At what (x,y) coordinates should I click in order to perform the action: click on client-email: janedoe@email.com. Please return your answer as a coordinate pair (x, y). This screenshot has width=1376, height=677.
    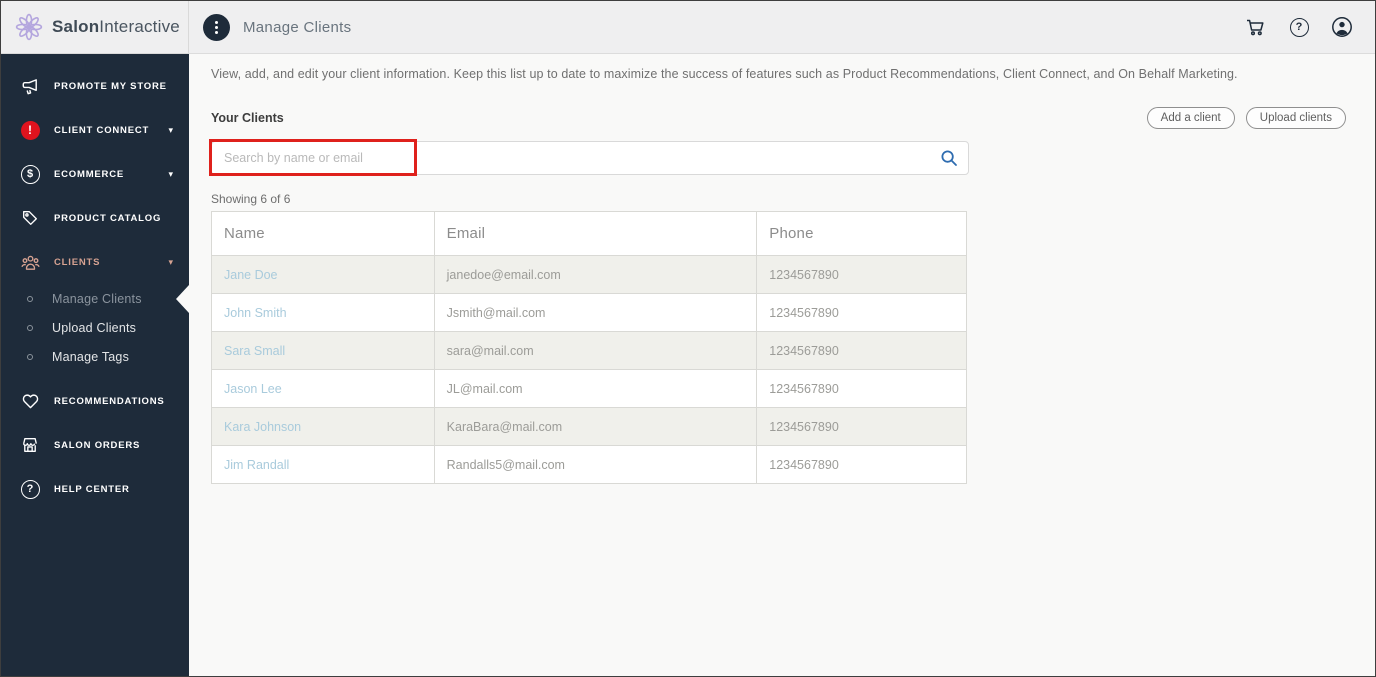
    Looking at the image, I should click on (595, 274).